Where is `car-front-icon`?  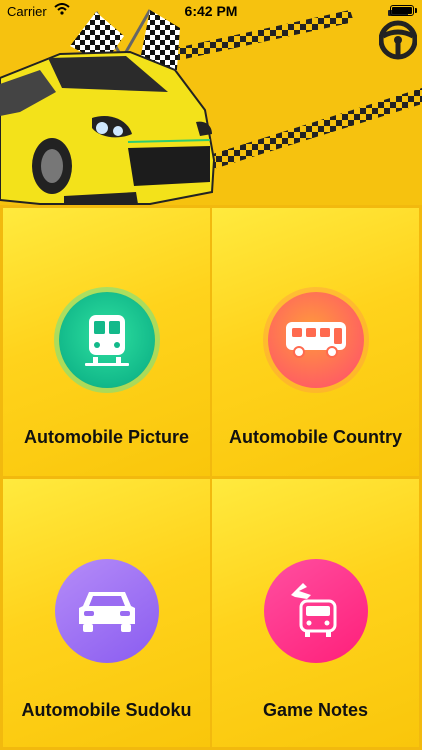 car-front-icon is located at coordinates (106, 611).